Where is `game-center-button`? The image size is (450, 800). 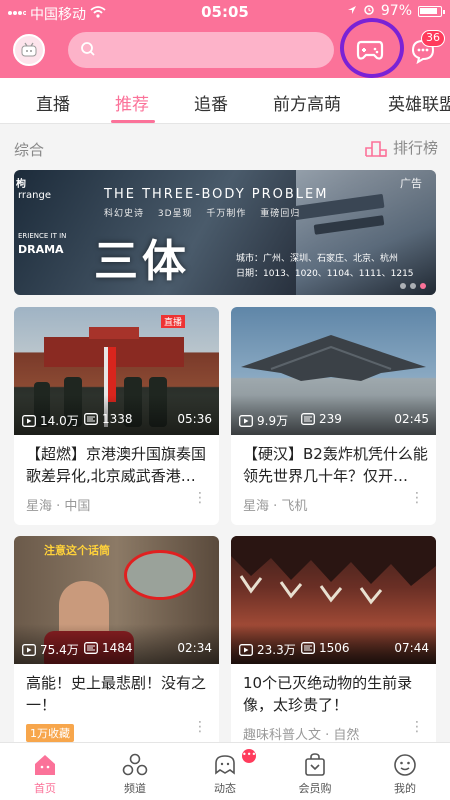
game-center-button is located at coordinates (370, 51).